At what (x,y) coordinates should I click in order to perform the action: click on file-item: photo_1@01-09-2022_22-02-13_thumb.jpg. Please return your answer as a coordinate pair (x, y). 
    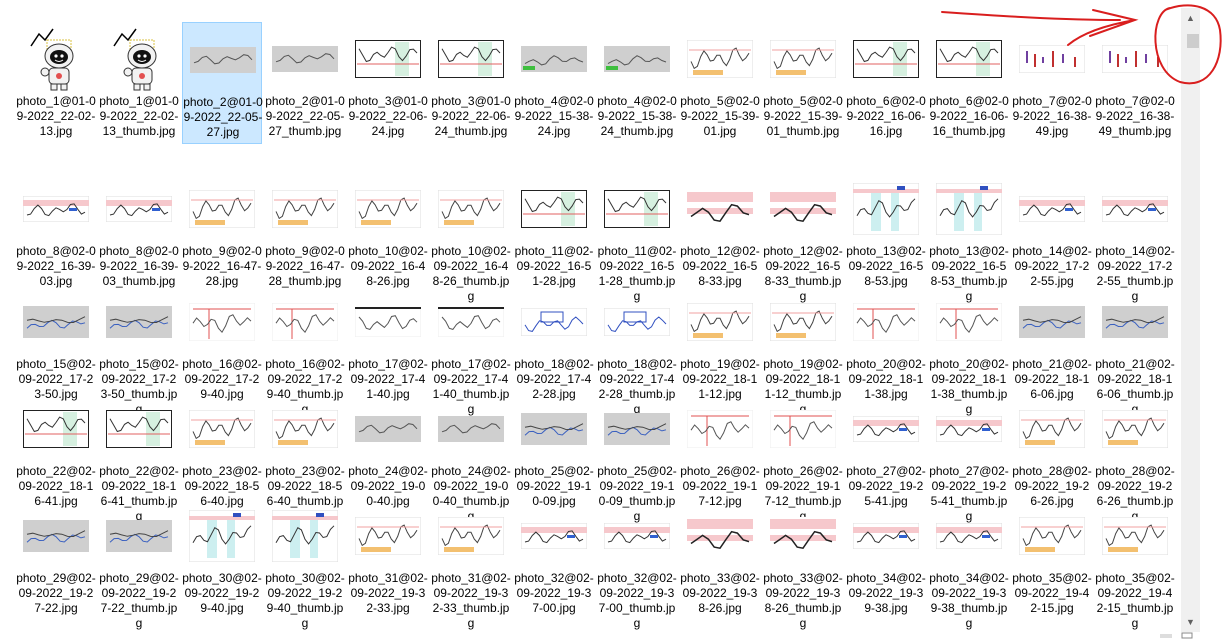
    Looking at the image, I should click on (139, 87).